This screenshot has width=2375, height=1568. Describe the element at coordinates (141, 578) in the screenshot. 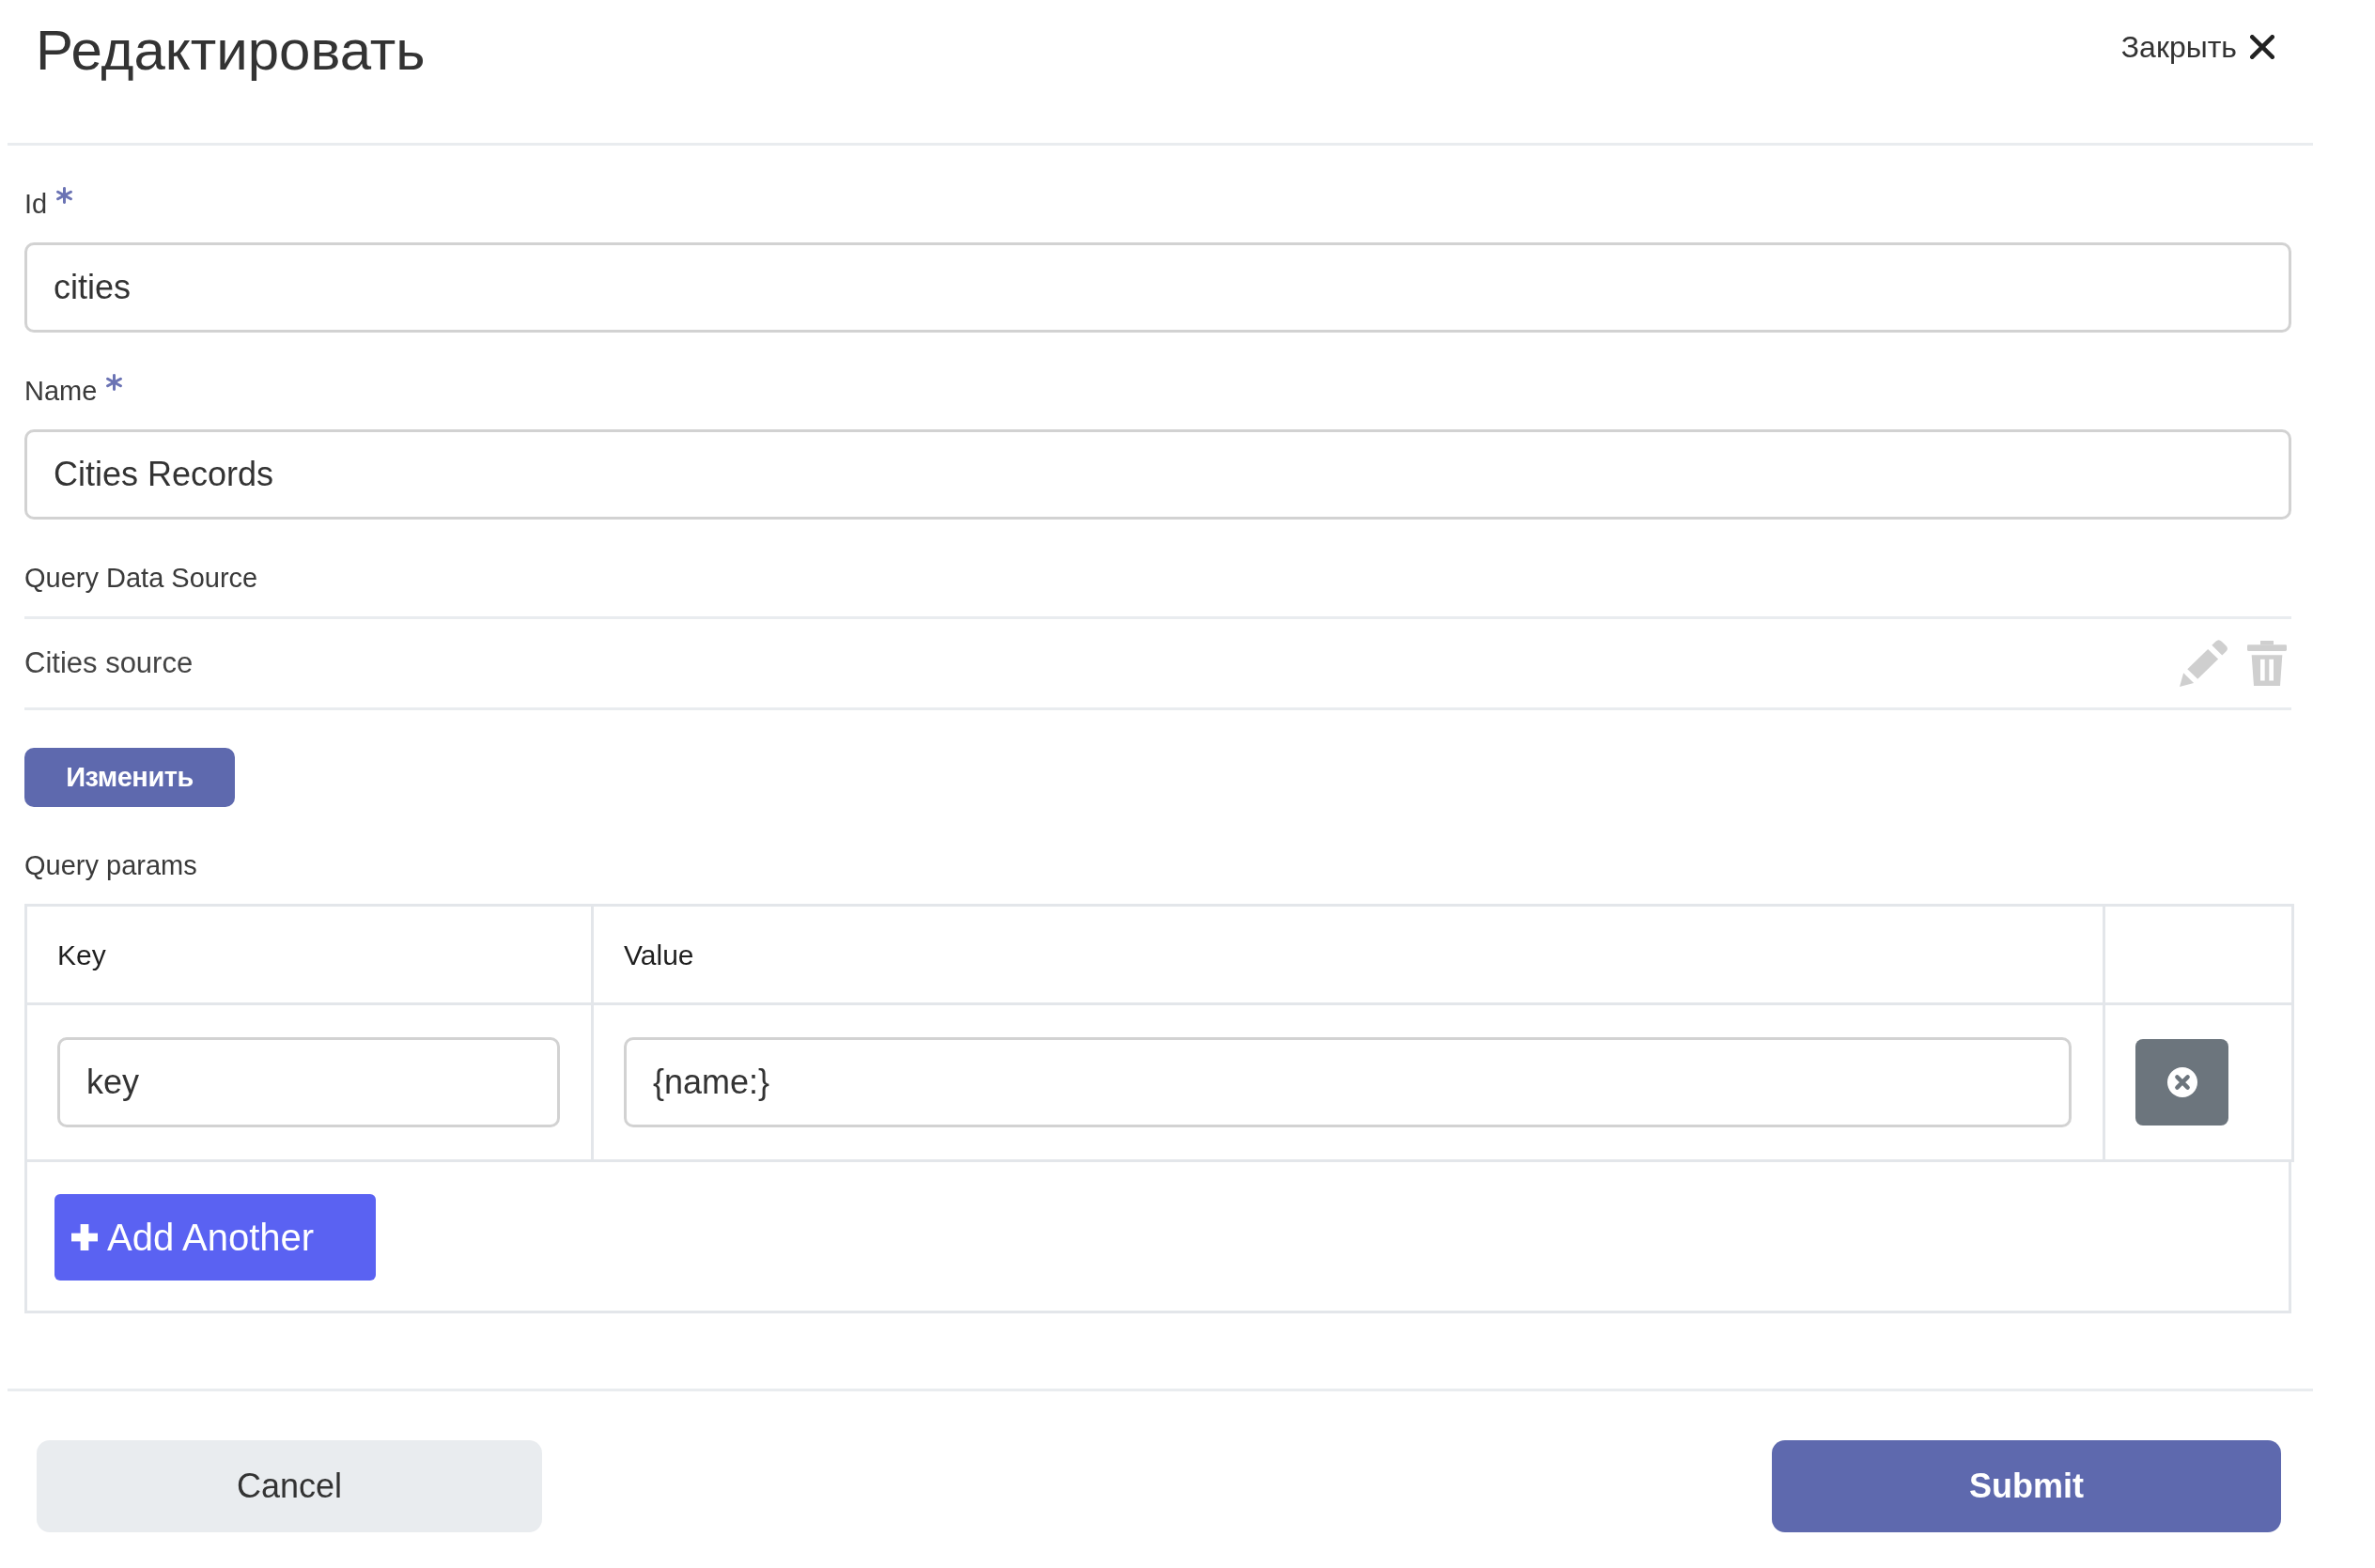

I see `section-label: Query Data Source` at that location.